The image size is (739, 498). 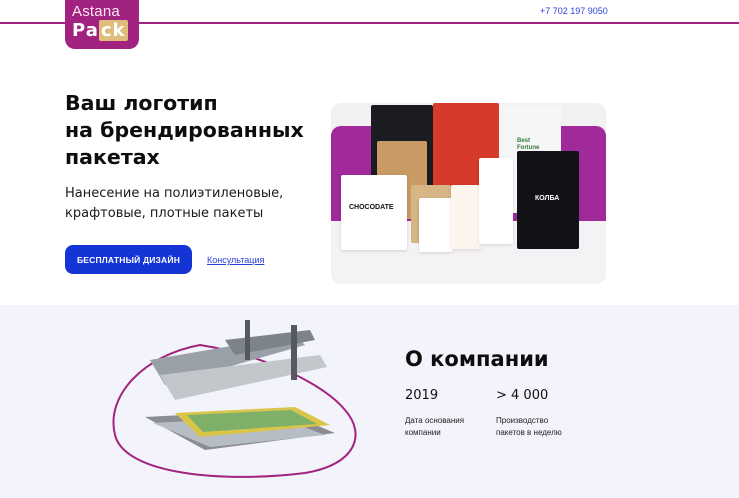 I want to click on screen-printing-machine-image, so click(x=234, y=399).